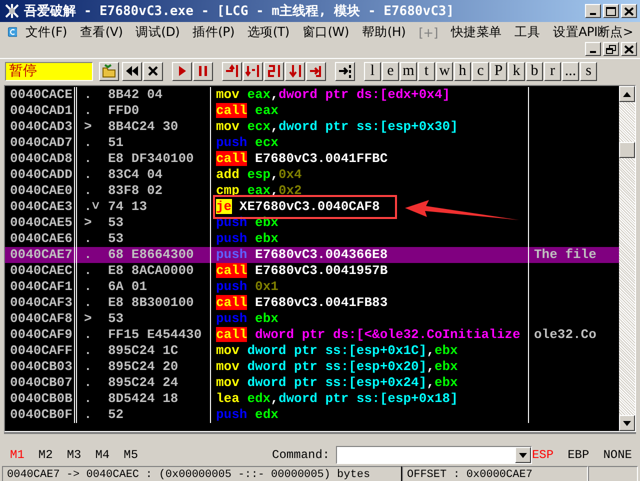 The image size is (640, 481). Describe the element at coordinates (480, 71) in the screenshot. I see `window-button: c` at that location.